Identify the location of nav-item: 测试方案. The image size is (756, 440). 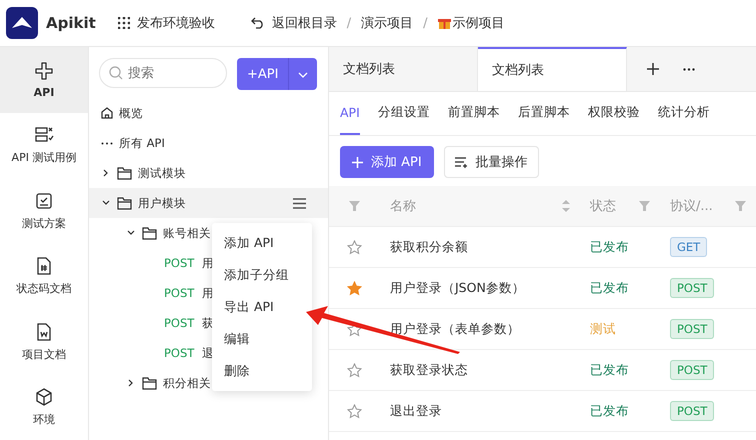
(44, 211).